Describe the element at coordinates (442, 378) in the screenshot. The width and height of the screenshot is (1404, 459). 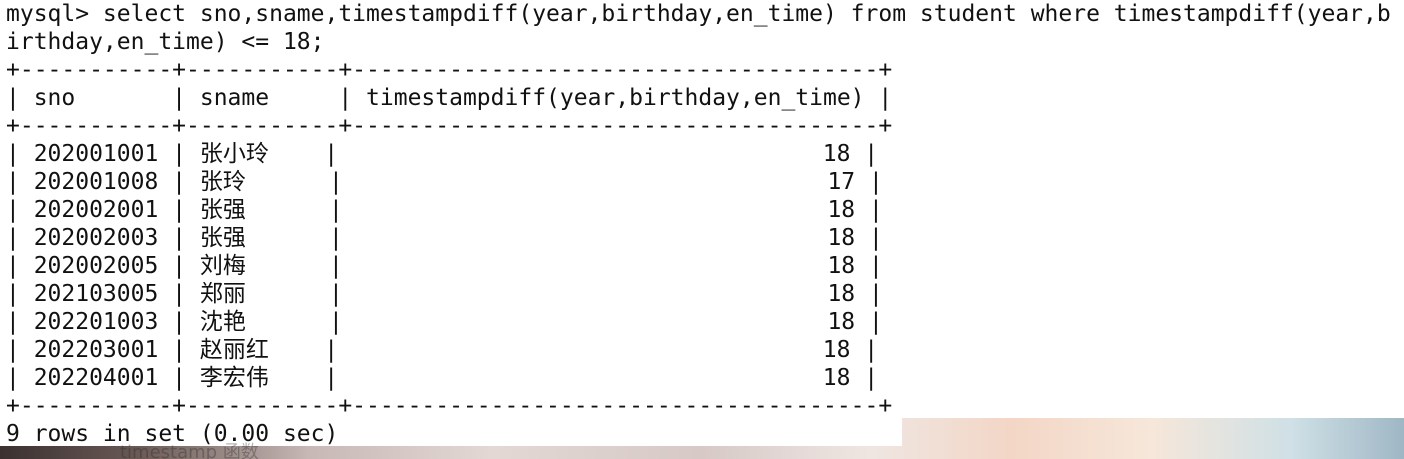
I see `table-row: | 202204001 | 李宏伟 | 18 |` at that location.